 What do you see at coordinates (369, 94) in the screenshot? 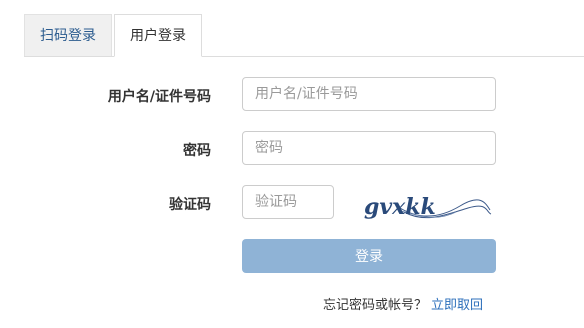
I see `username-input` at bounding box center [369, 94].